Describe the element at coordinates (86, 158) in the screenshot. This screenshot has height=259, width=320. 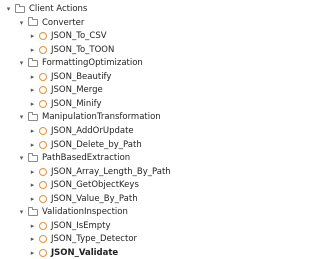
I see `folder-label: PathBasedExtraction` at that location.